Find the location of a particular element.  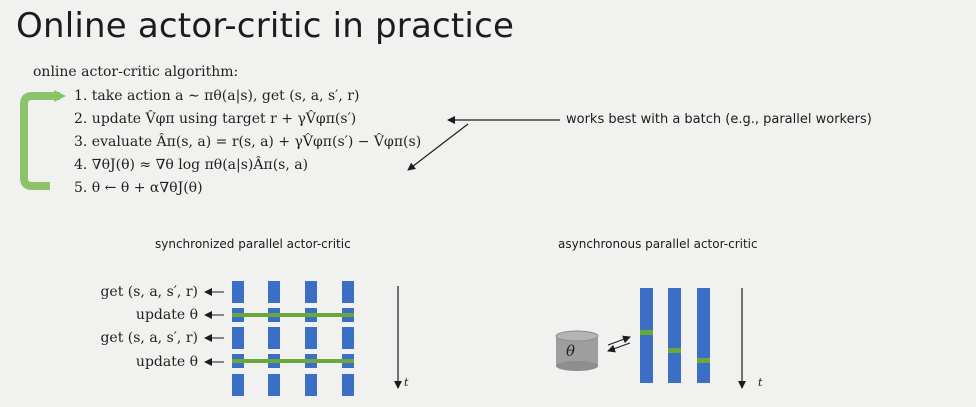

param-store-label: θ is located at coordinates (571, 351).